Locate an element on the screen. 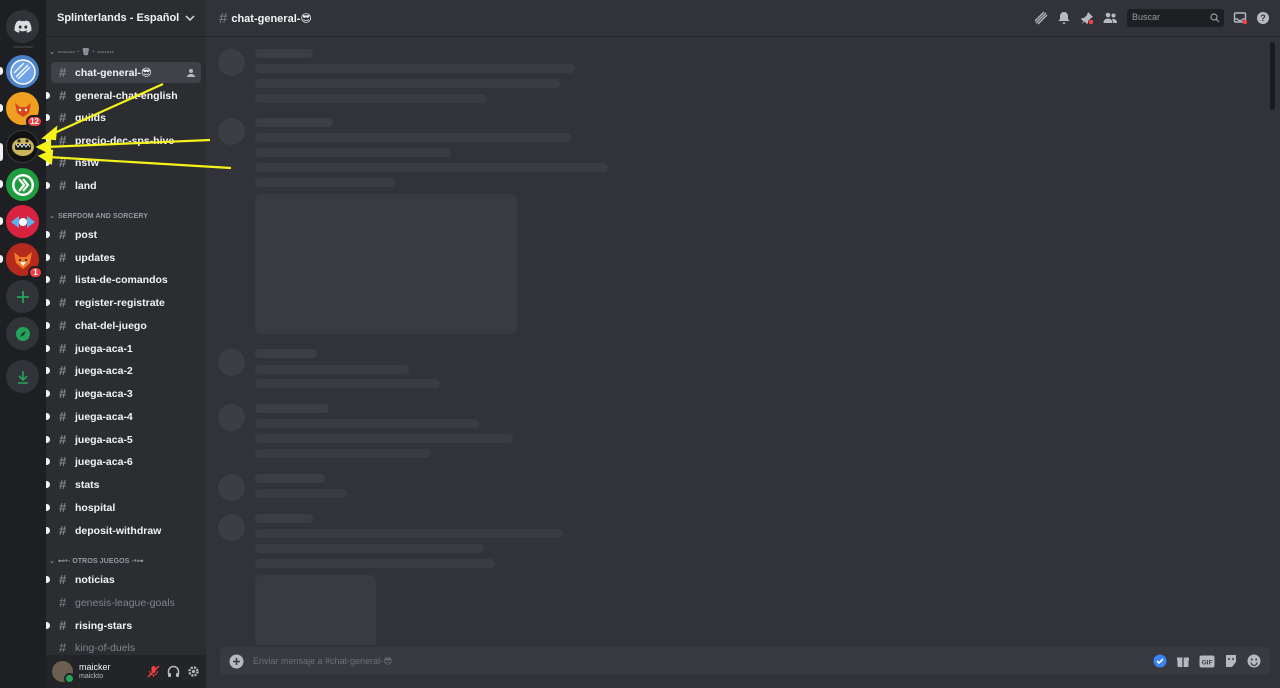  discord-home-button is located at coordinates (22, 26).